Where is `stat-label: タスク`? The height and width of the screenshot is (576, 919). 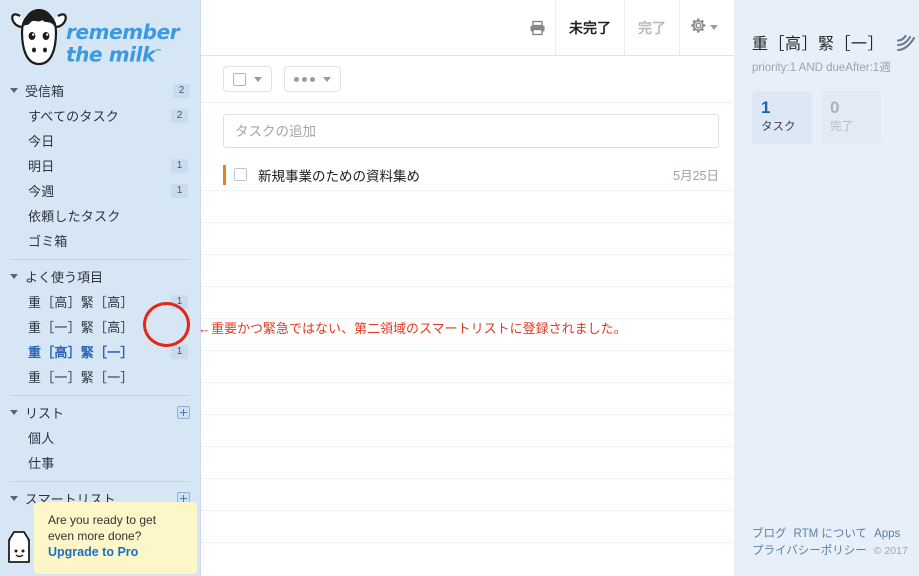 stat-label: タスク is located at coordinates (778, 127).